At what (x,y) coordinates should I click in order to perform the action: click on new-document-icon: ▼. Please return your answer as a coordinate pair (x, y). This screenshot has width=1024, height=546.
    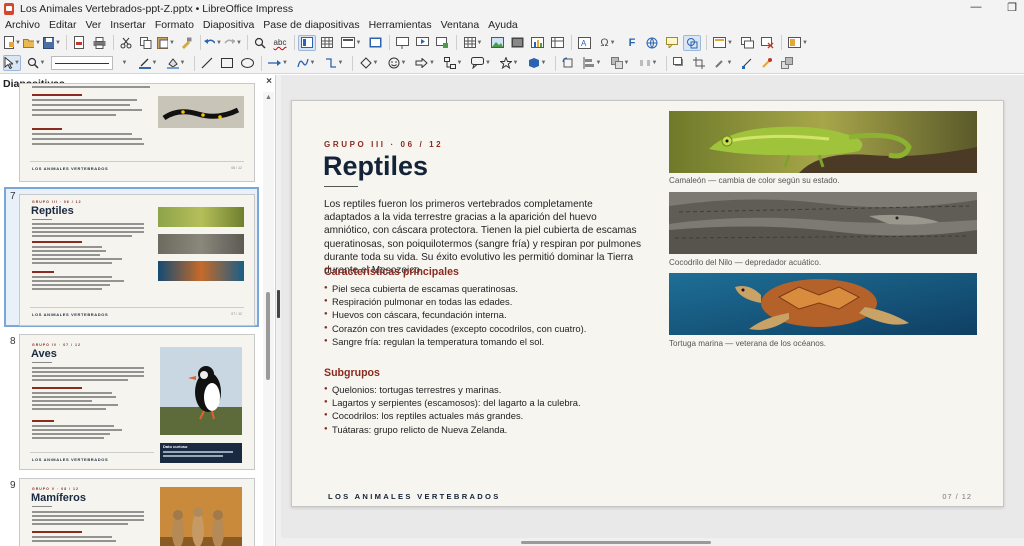
    Looking at the image, I should click on (12, 43).